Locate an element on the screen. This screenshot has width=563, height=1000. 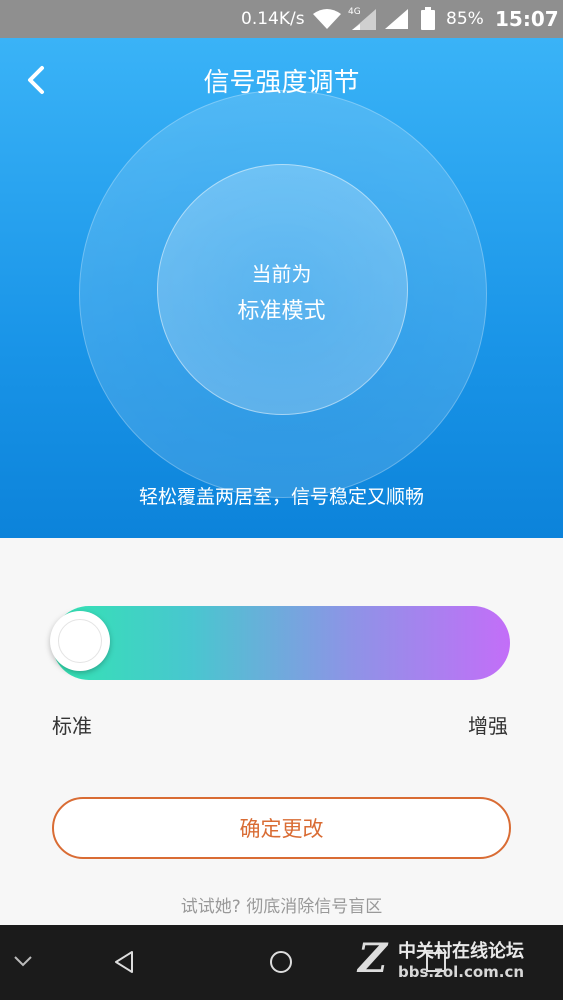
slider-label-enhanced: 增强 is located at coordinates (488, 726).